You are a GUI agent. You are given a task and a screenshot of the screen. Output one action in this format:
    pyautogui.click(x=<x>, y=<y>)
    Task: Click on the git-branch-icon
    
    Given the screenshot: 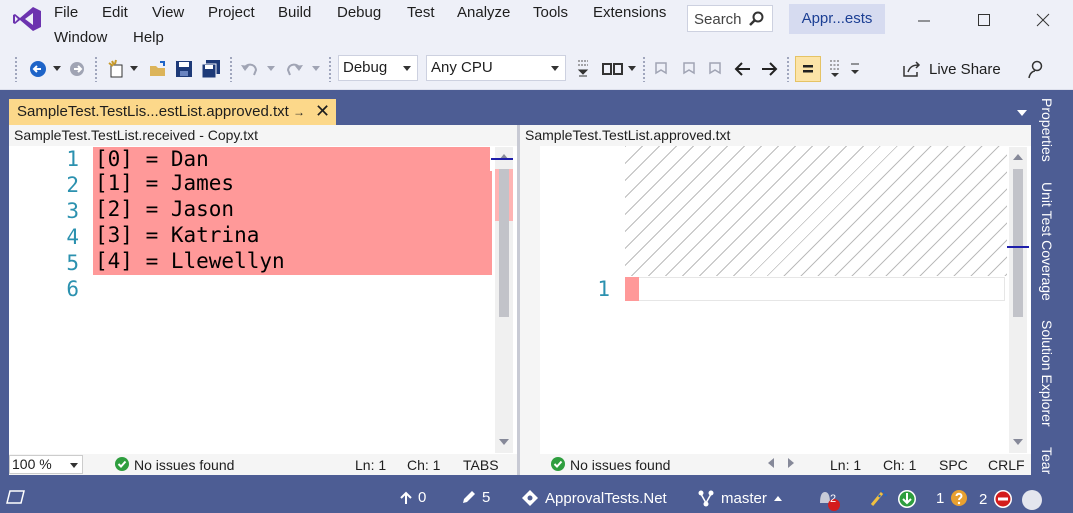 What is the action you would take?
    pyautogui.click(x=706, y=498)
    